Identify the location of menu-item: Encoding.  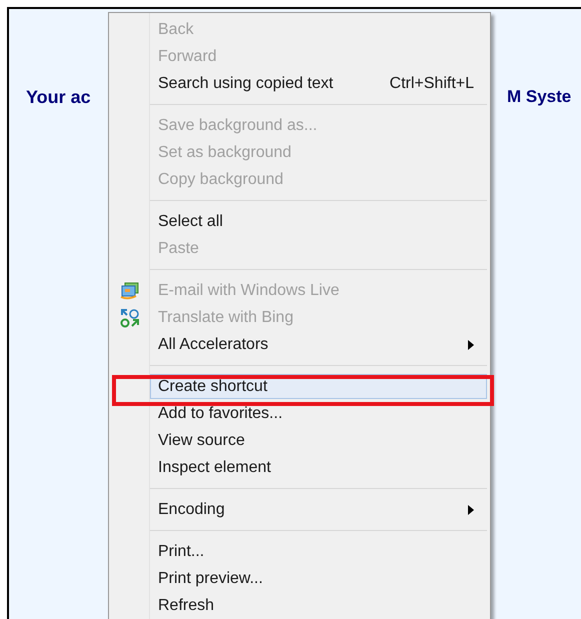
(318, 509).